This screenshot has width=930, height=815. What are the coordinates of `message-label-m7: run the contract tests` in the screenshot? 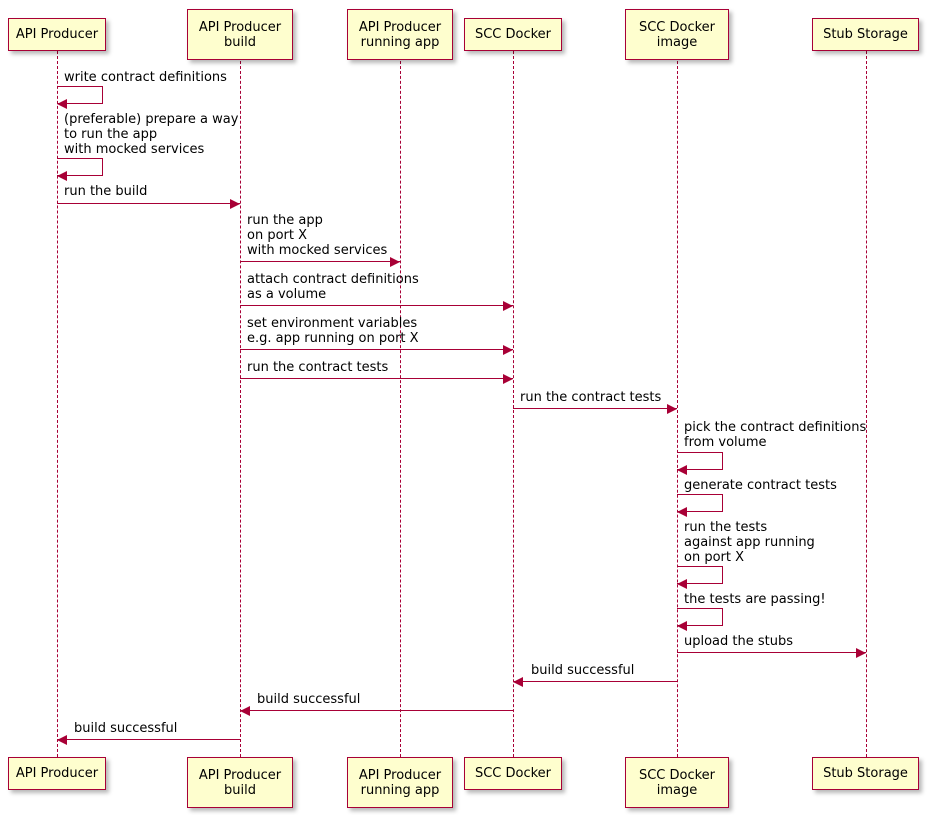 It's located at (318, 367).